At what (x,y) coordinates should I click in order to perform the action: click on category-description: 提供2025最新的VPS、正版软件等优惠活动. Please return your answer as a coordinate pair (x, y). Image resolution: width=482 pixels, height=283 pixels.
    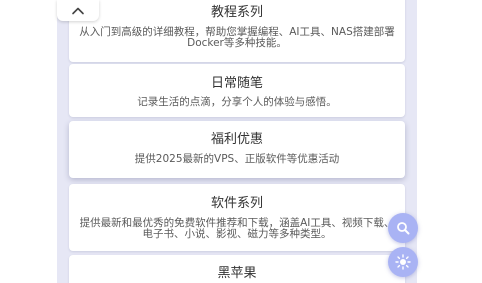
    Looking at the image, I should click on (237, 159).